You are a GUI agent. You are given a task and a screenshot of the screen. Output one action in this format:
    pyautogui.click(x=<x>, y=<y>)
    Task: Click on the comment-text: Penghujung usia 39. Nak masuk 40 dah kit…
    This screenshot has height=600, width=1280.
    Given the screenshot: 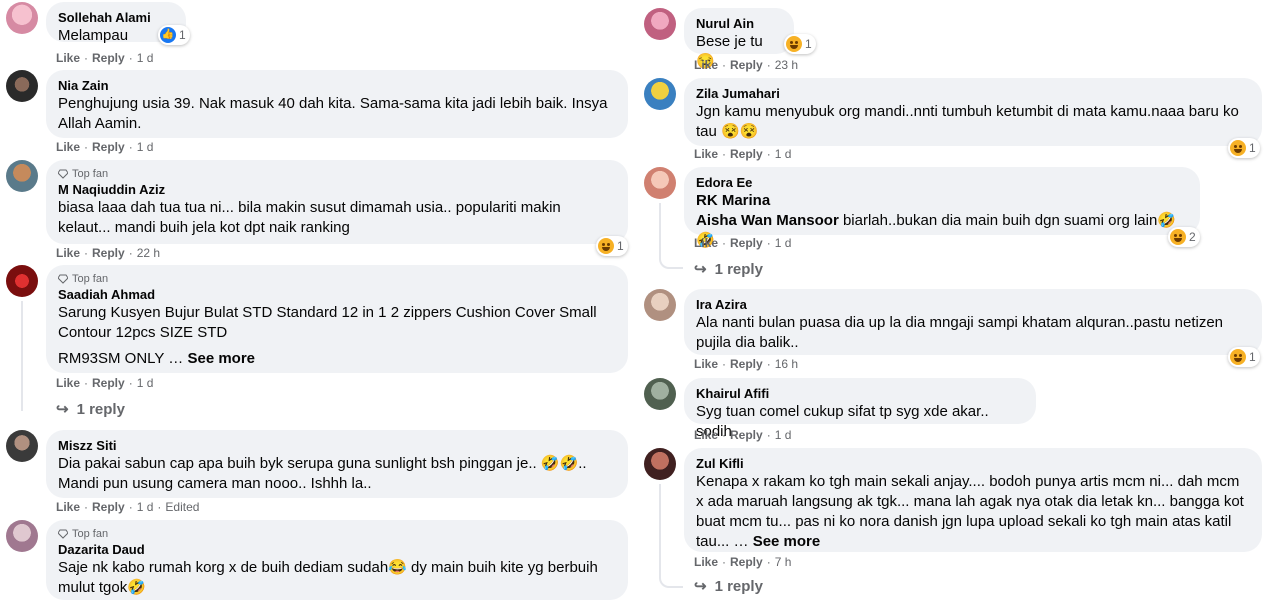 What is the action you would take?
    pyautogui.click(x=333, y=113)
    